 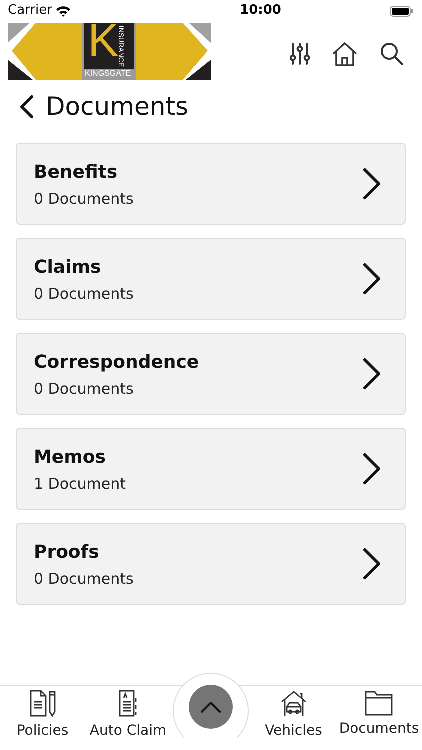 What do you see at coordinates (117, 363) in the screenshot?
I see `category-title: Correspondence` at bounding box center [117, 363].